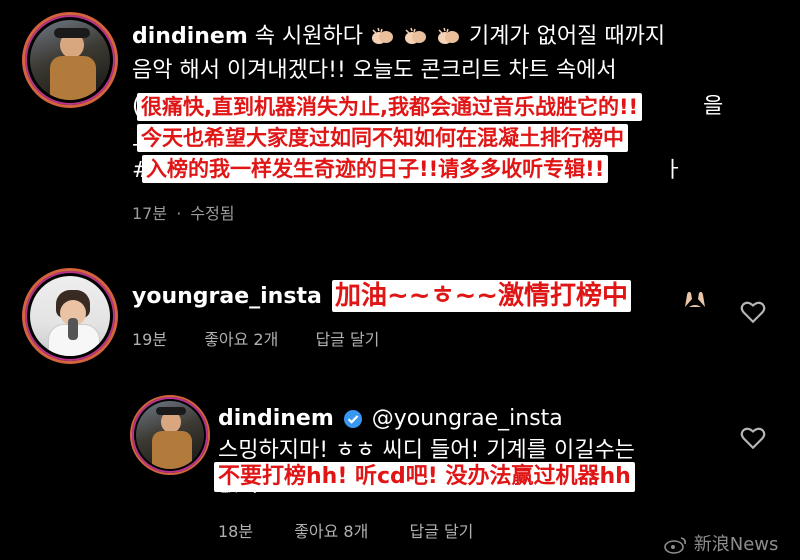  Describe the element at coordinates (190, 36) in the screenshot. I see `post-username: dindinem` at that location.